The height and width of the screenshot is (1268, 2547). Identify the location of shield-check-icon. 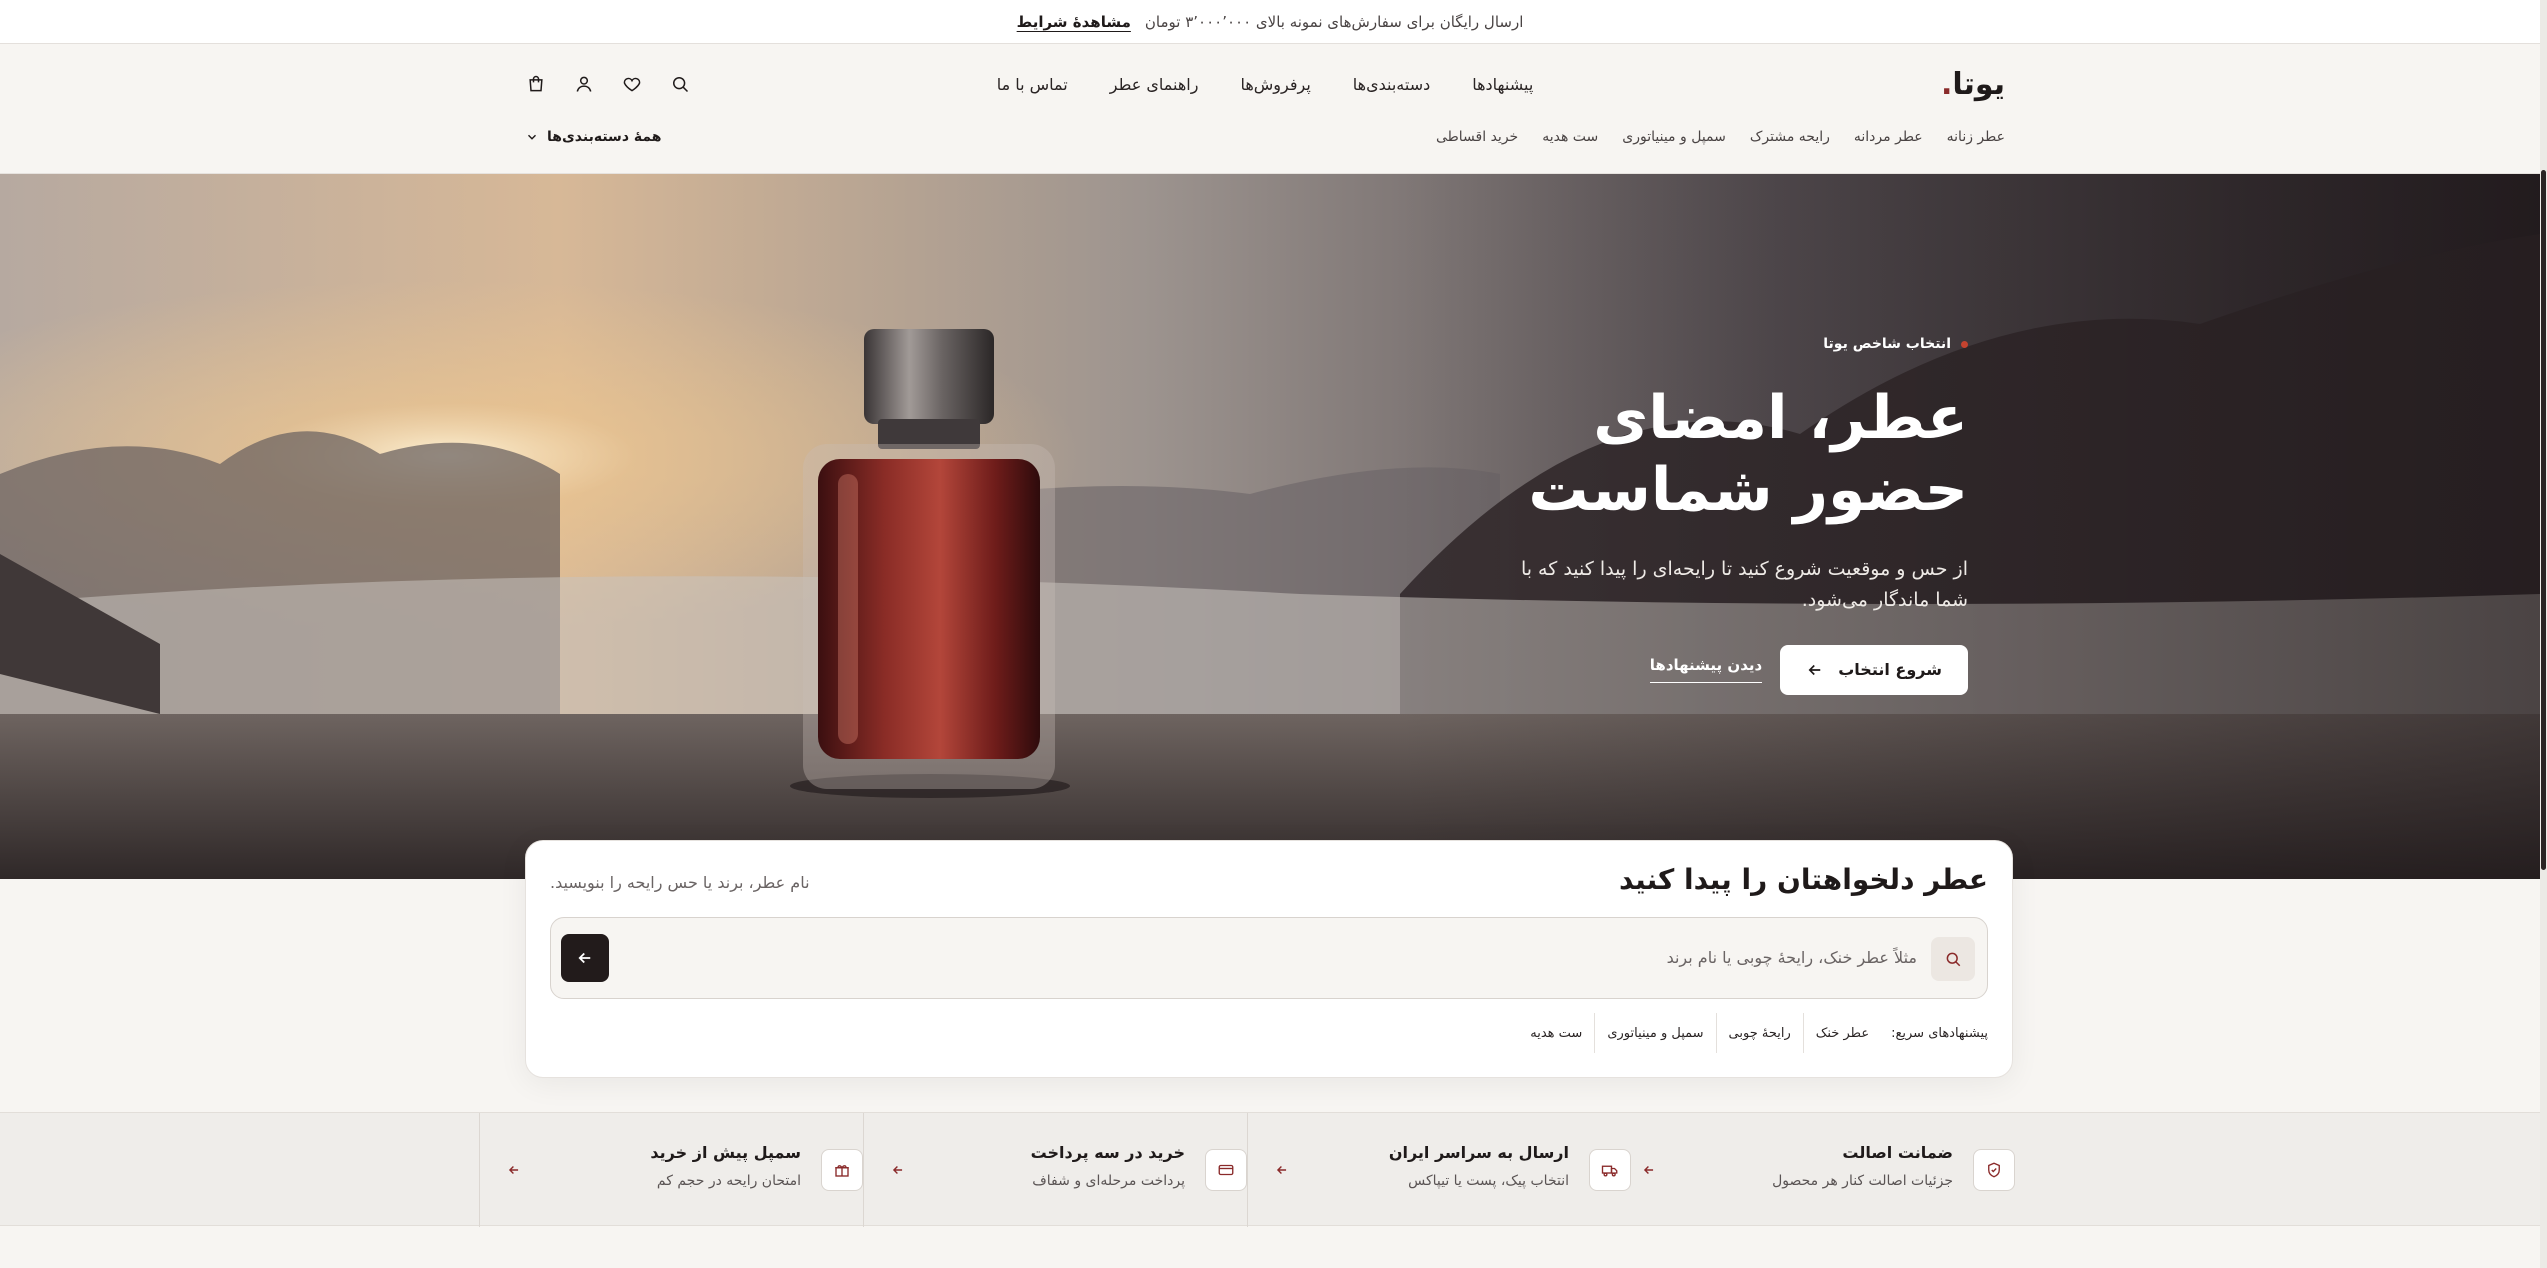
(1994, 1170).